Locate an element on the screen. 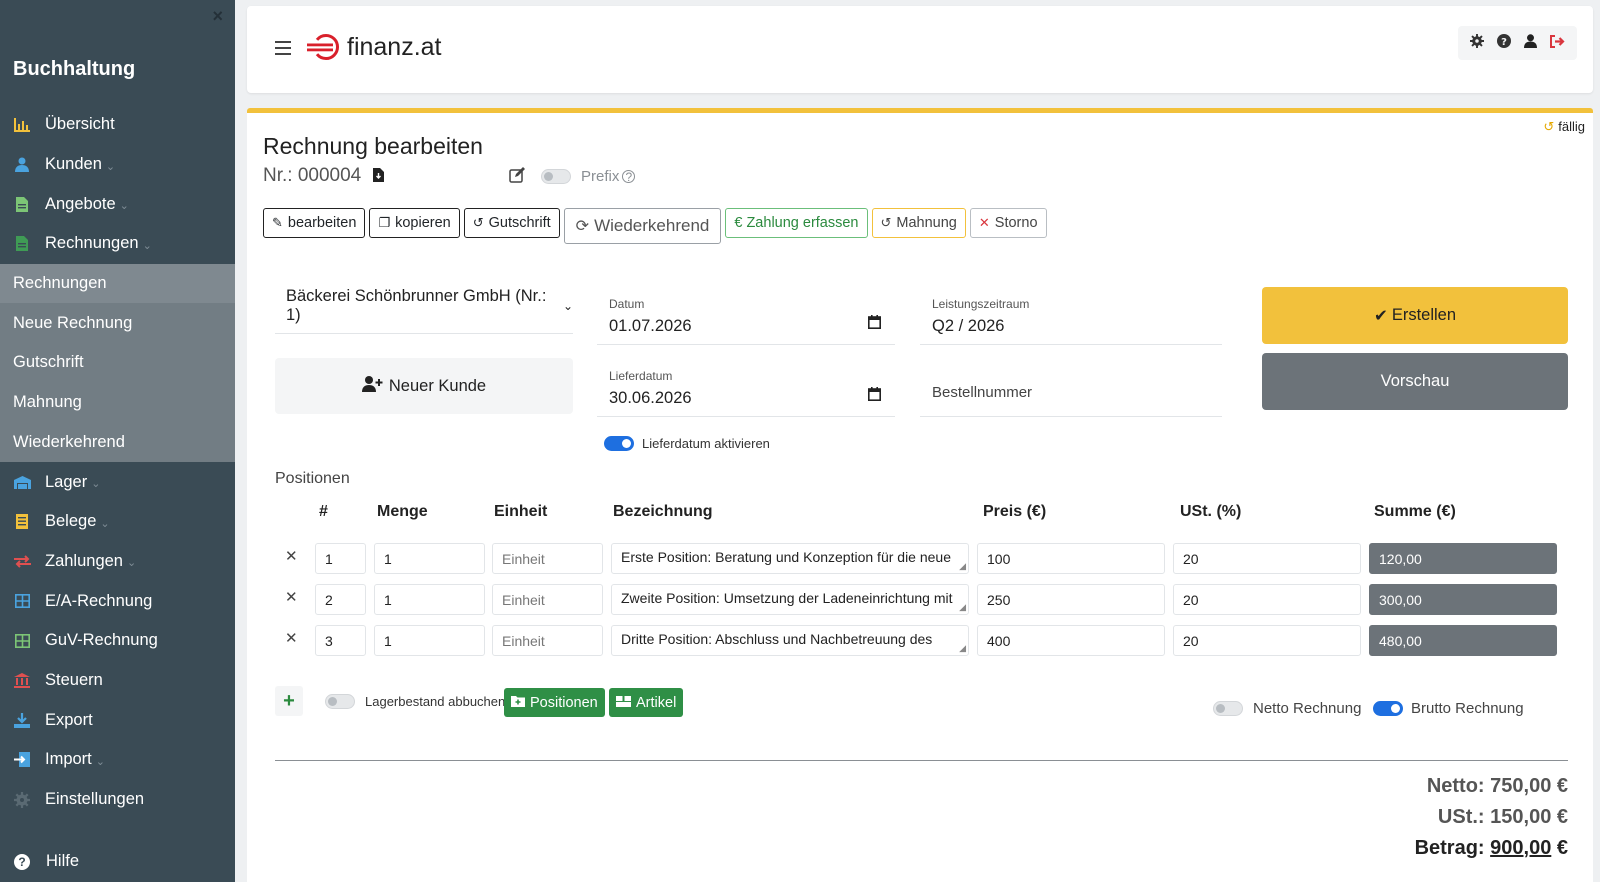  copy-icon: ❐ is located at coordinates (384, 222).